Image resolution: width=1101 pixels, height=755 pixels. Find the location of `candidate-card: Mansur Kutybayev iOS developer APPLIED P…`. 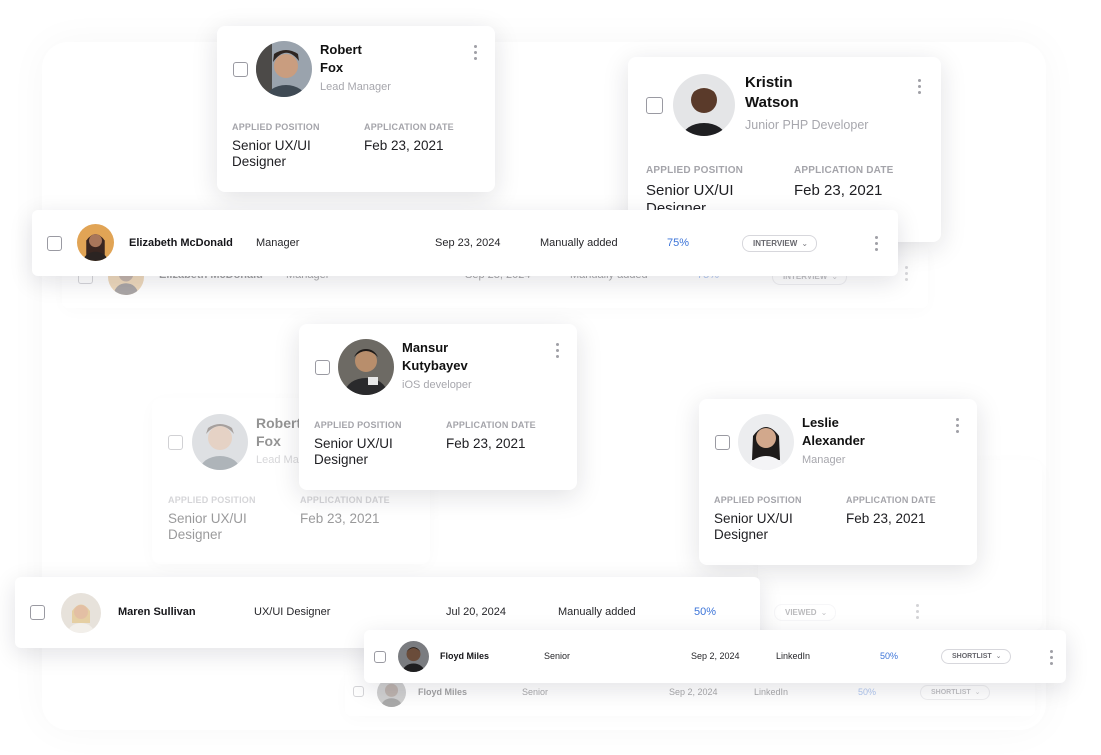

candidate-card: Mansur Kutybayev iOS developer APPLIED P… is located at coordinates (438, 407).